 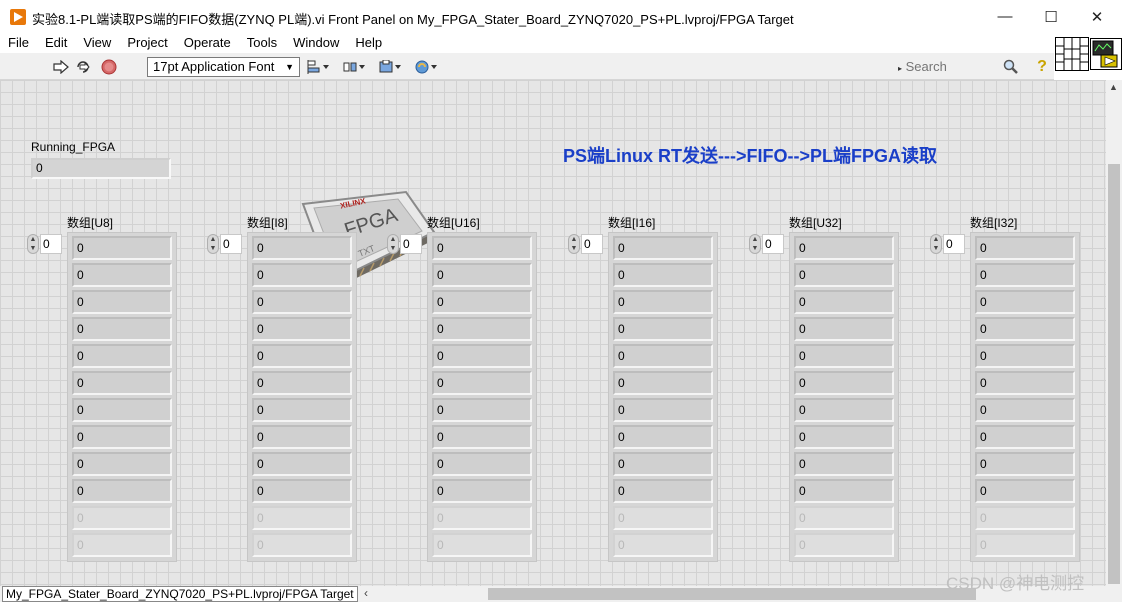 What do you see at coordinates (1015, 583) in the screenshot?
I see `watermark: CSDN @神电测控` at bounding box center [1015, 583].